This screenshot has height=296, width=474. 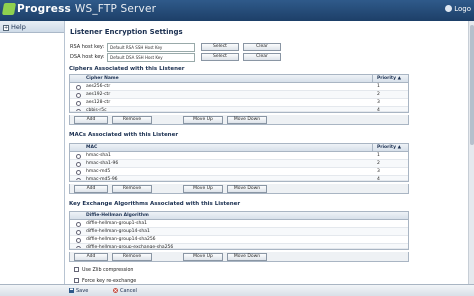 I want to click on mac-name: hmac-md5-96, so click(x=102, y=179).